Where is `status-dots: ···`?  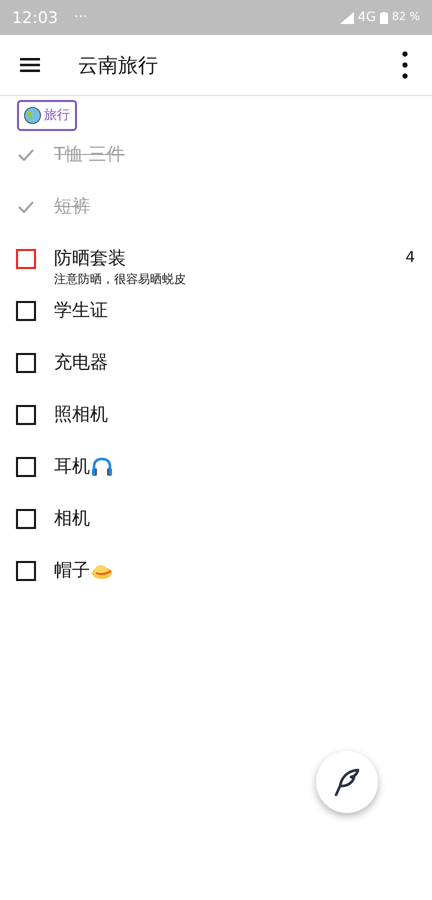
status-dots: ··· is located at coordinates (81, 17).